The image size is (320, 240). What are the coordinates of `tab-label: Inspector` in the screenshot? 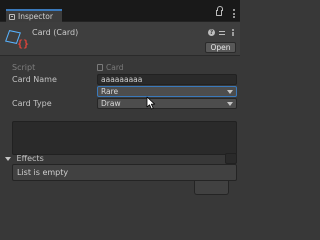 It's located at (35, 16).